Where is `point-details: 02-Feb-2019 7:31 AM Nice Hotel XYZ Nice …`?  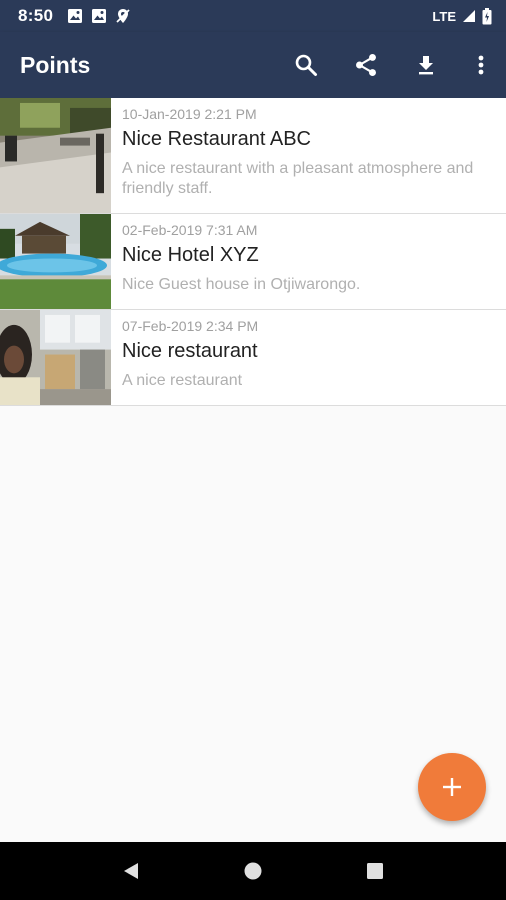
point-details: 02-Feb-2019 7:31 AM Nice Hotel XYZ Nice … is located at coordinates (308, 261).